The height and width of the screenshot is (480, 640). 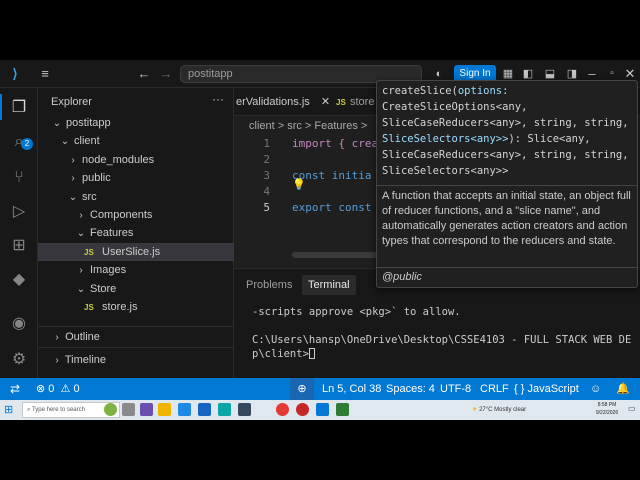 I want to click on weather-widget: ☀ 27°C Mostly clear, so click(x=499, y=410).